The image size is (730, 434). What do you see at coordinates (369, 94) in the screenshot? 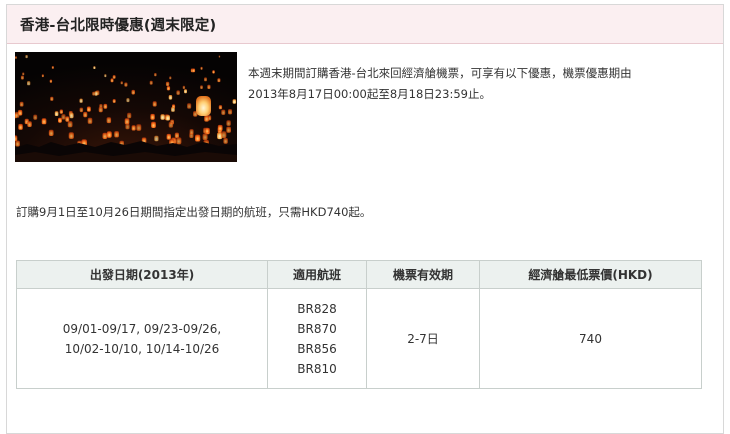
I see `promo-description-line2: 2013年8月17日00:00起至8月18日23:59止。` at bounding box center [369, 94].